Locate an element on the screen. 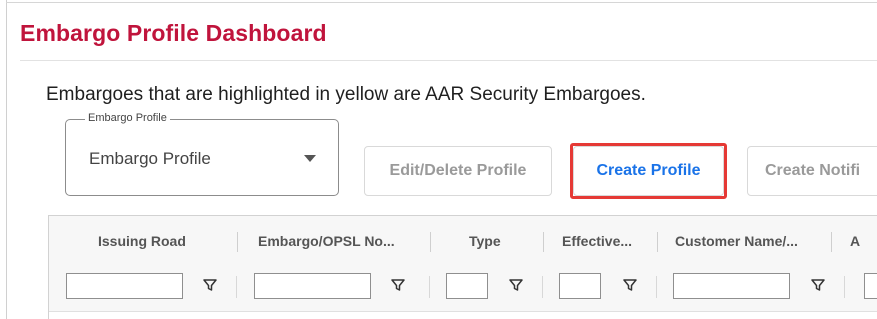  title-divider is located at coordinates (448, 60).